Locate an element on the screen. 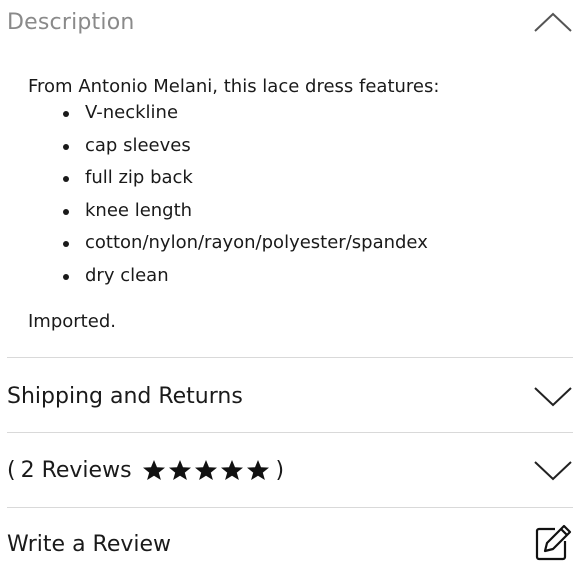 Image resolution: width=580 pixels, height=580 pixels. description-title: Description is located at coordinates (71, 22).